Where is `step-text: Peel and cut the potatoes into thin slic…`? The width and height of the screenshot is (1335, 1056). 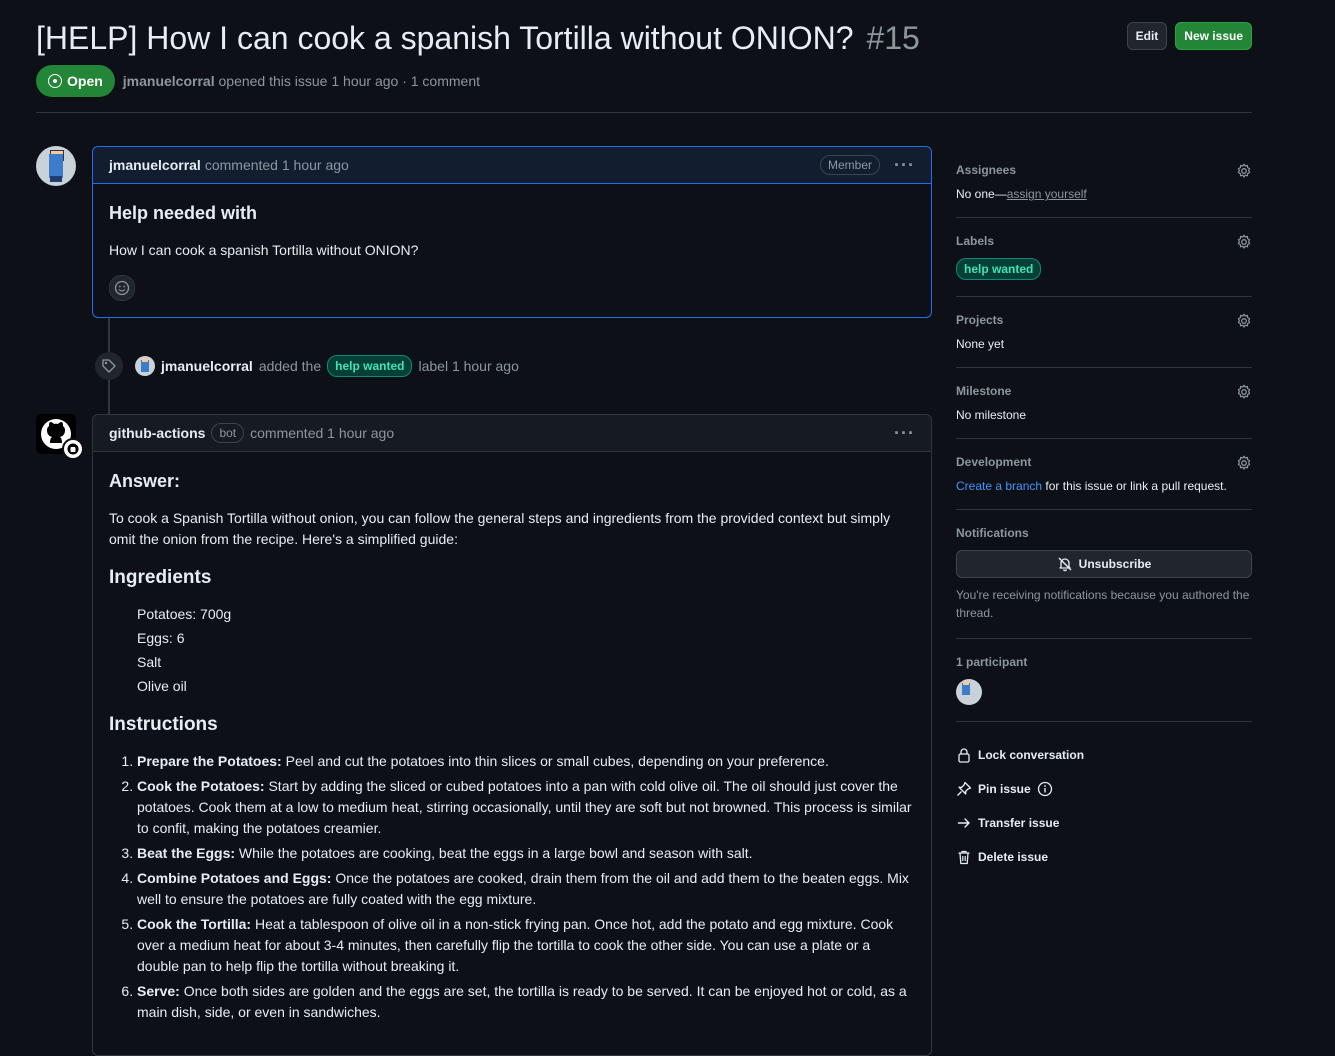 step-text: Peel and cut the potatoes into thin slic… is located at coordinates (555, 761).